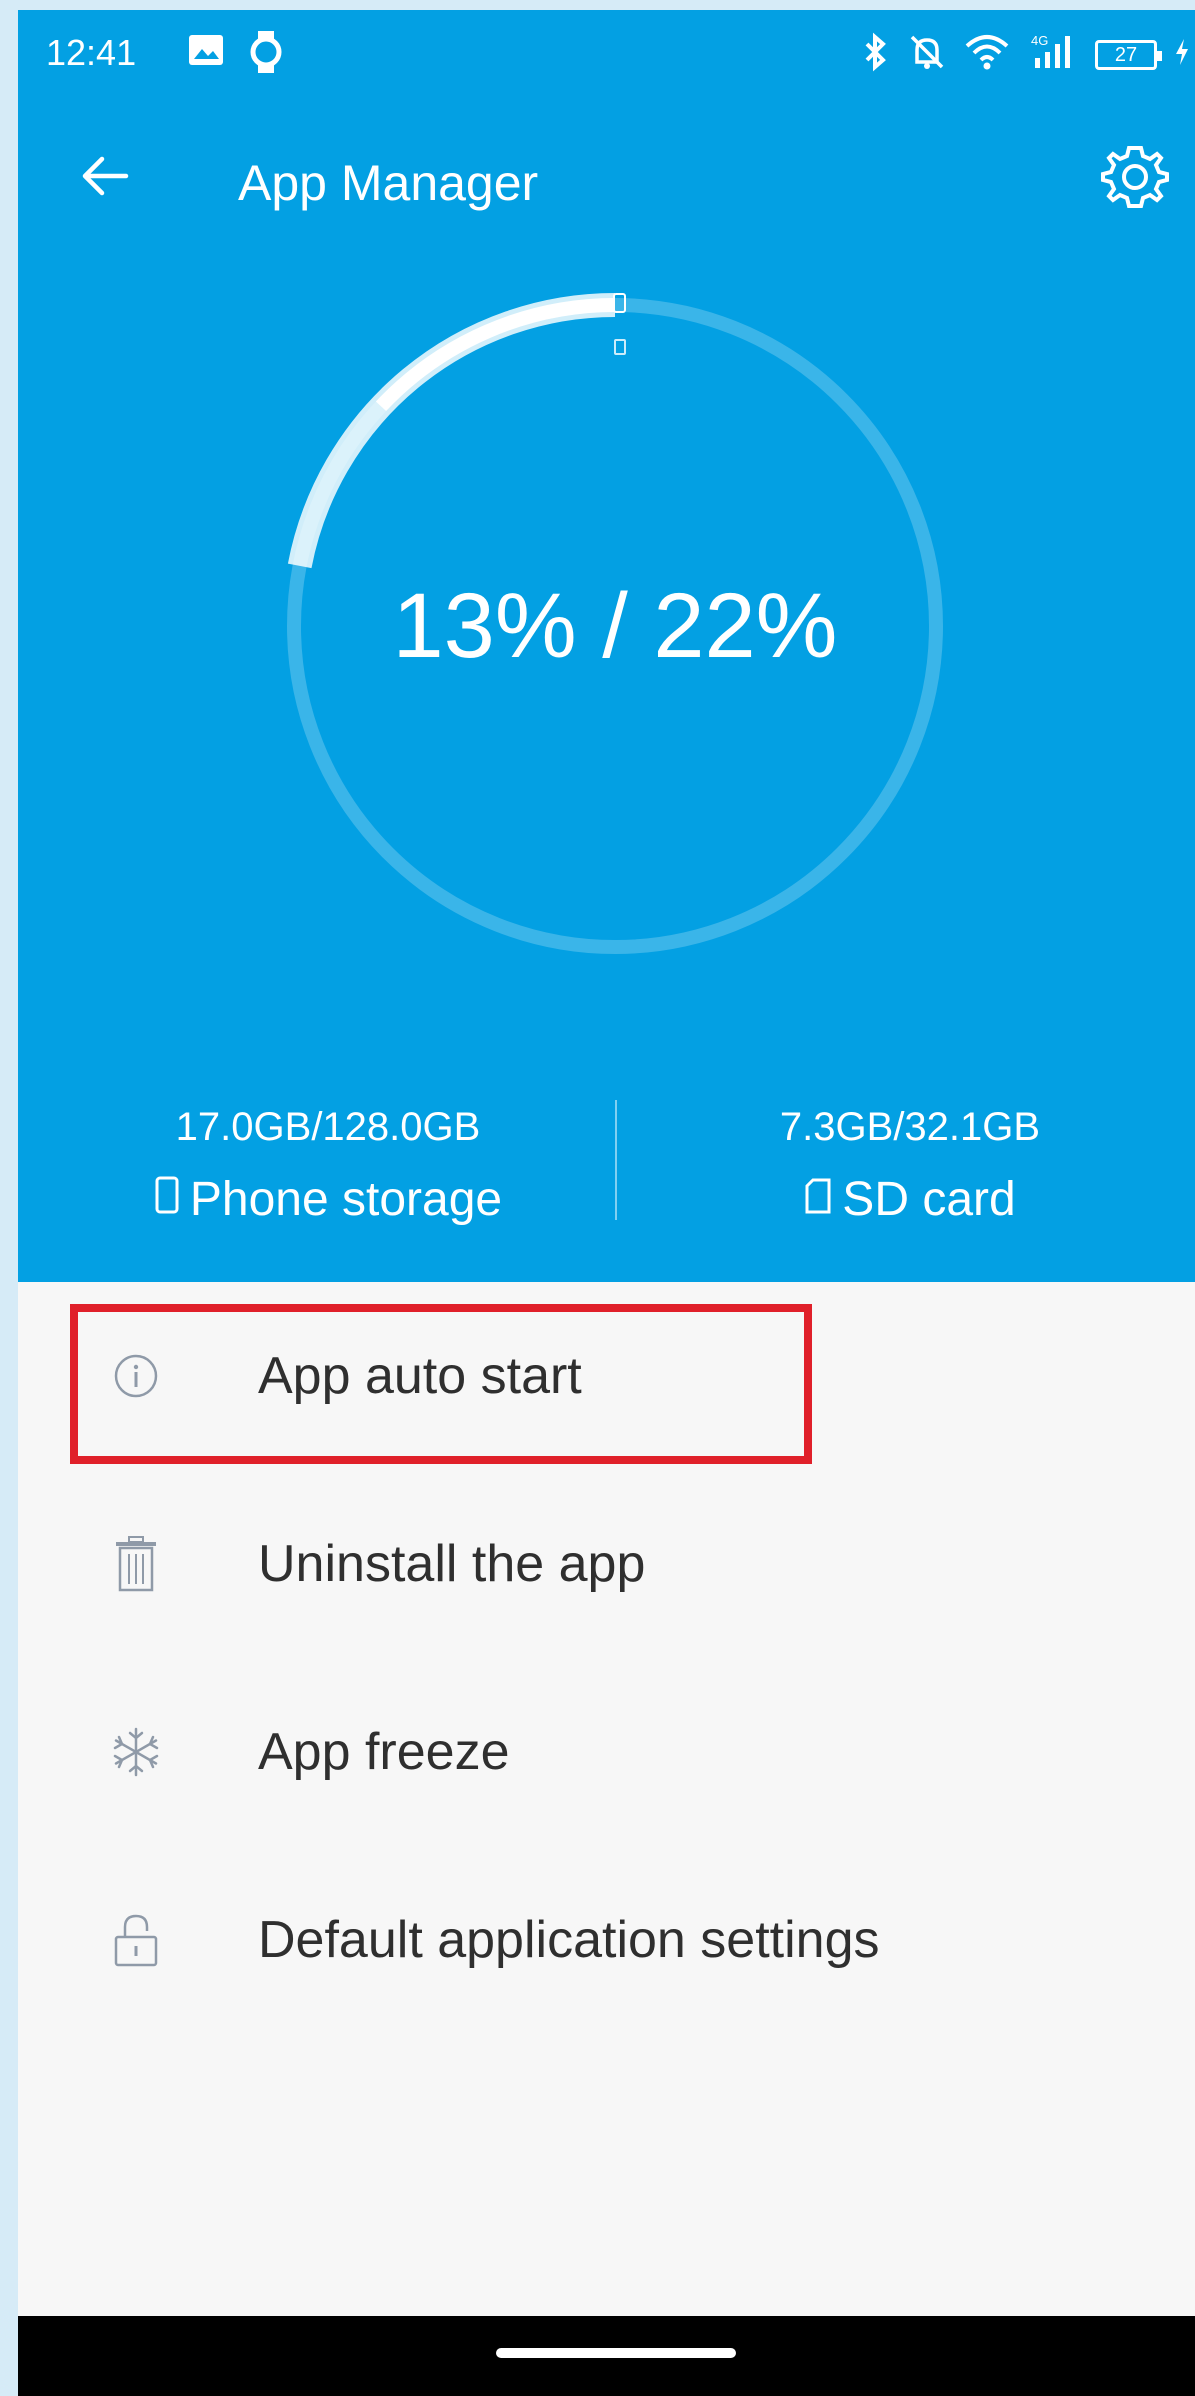 The width and height of the screenshot is (1195, 2396). I want to click on svg-text: 4G, so click(1039, 40).